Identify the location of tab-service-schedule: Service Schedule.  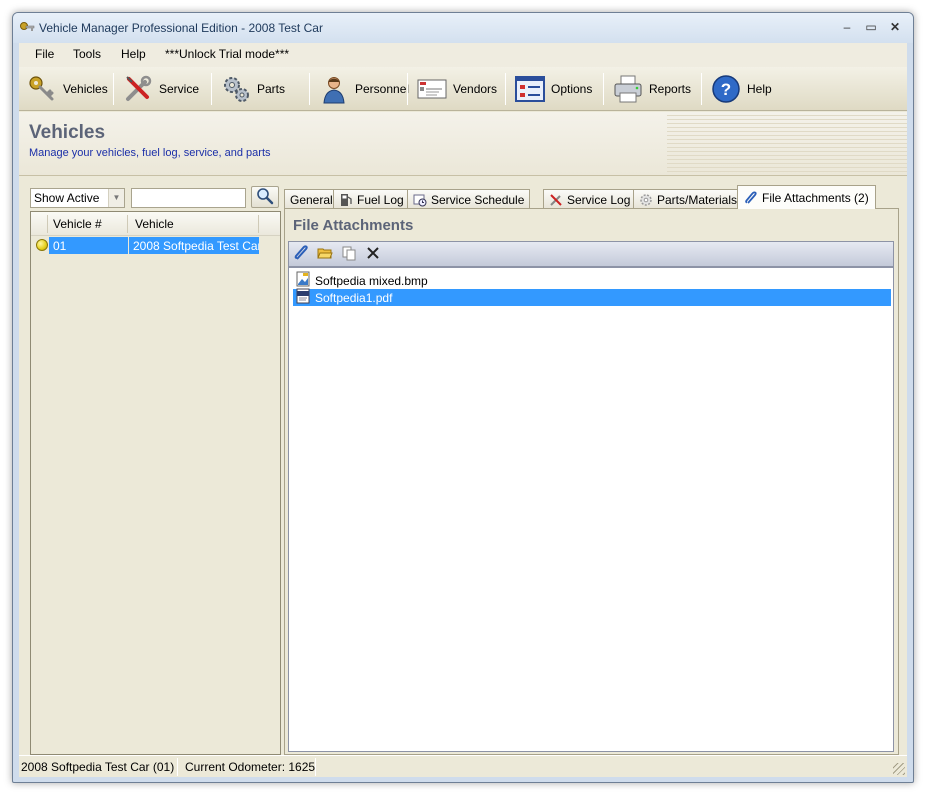
(469, 199).